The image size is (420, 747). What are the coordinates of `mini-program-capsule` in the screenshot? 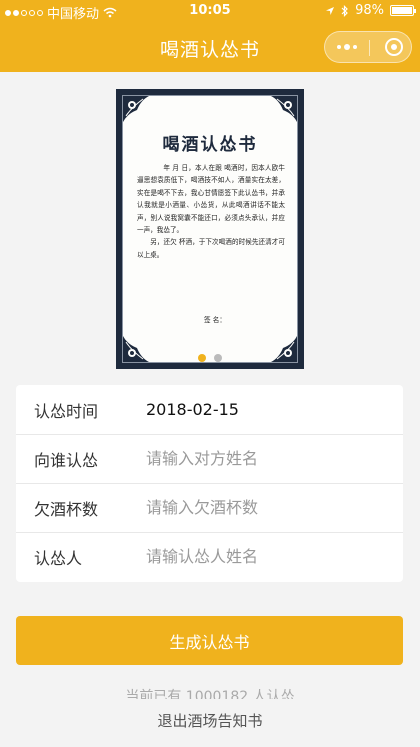 It's located at (368, 47).